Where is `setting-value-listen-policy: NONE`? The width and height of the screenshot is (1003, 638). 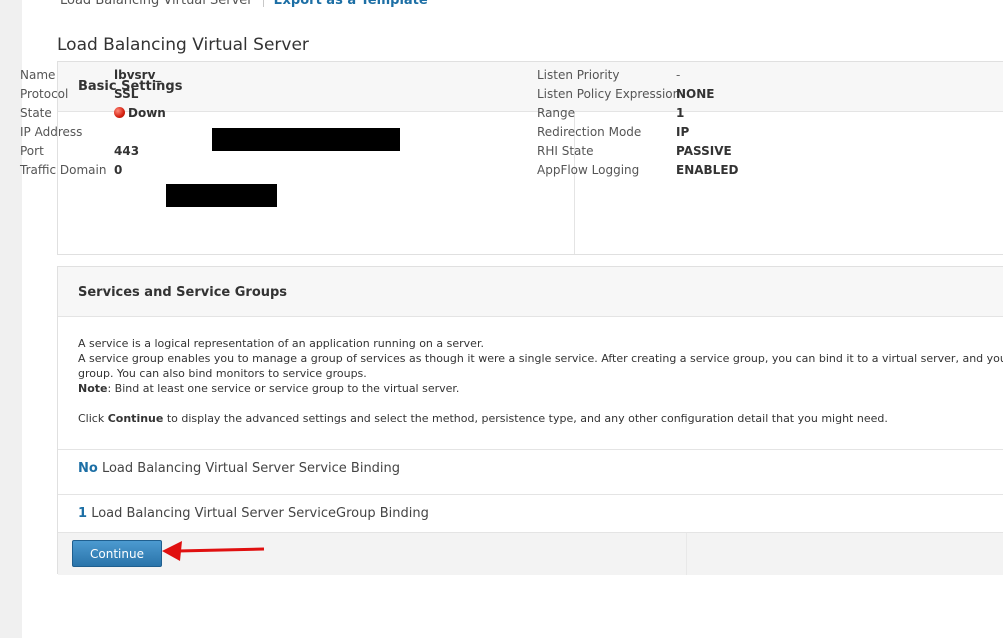 setting-value-listen-policy: NONE is located at coordinates (695, 94).